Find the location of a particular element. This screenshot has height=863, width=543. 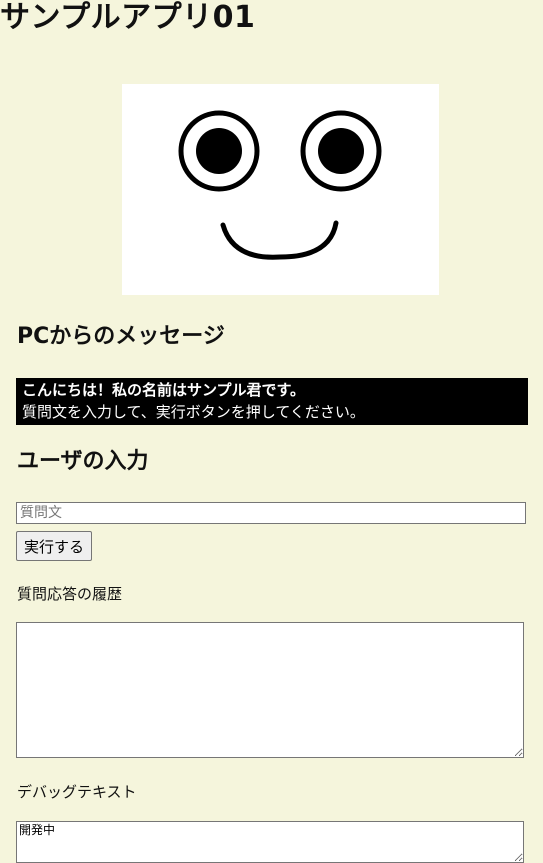

run-button: 実行する is located at coordinates (54, 546).